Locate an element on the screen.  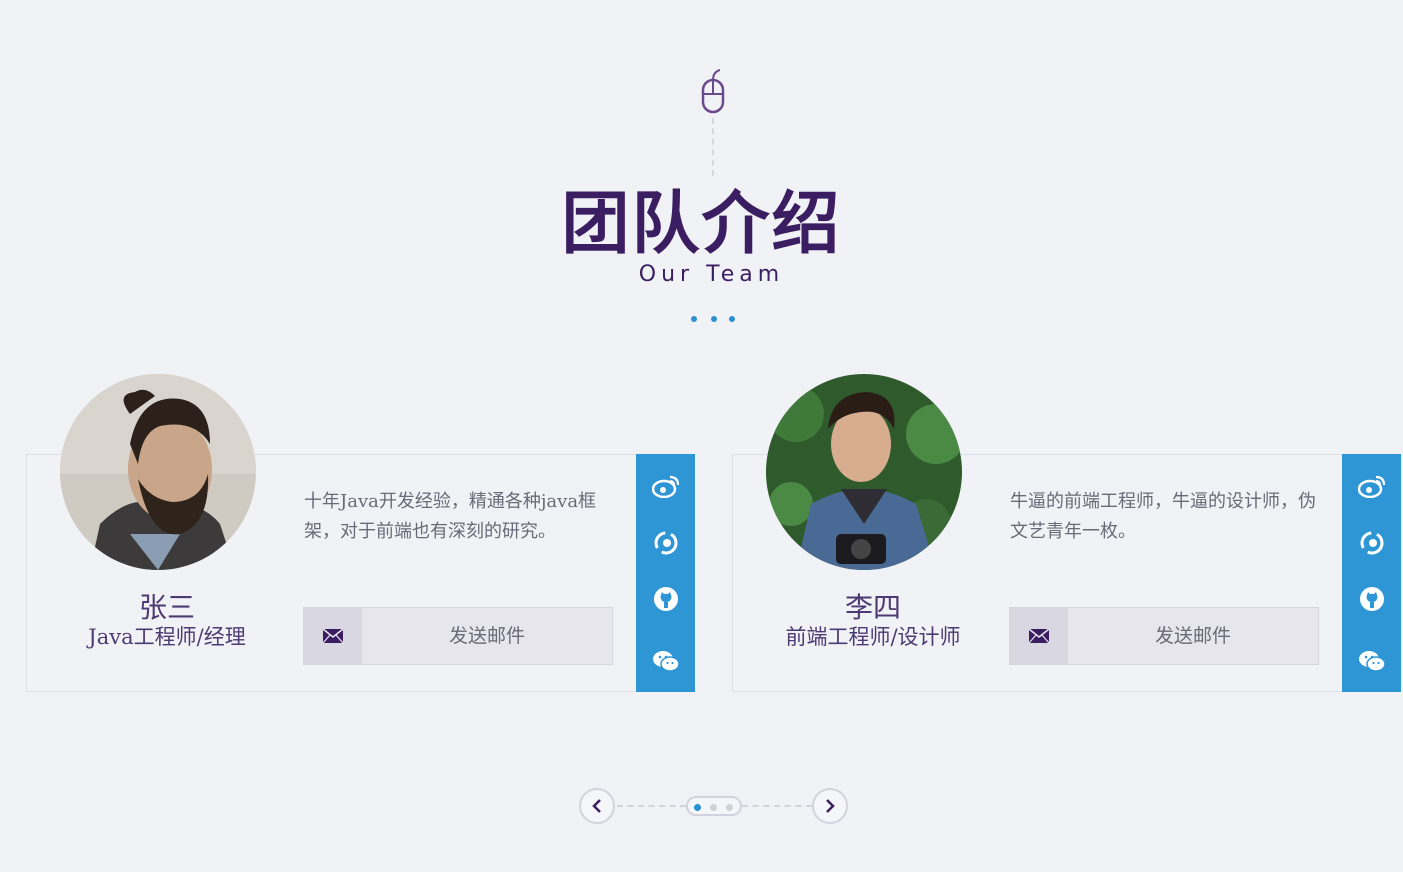
member-description: 牛逼的前端工程师，牛逼的设计师，伪文艺青年一枚。 is located at coordinates (1163, 516).